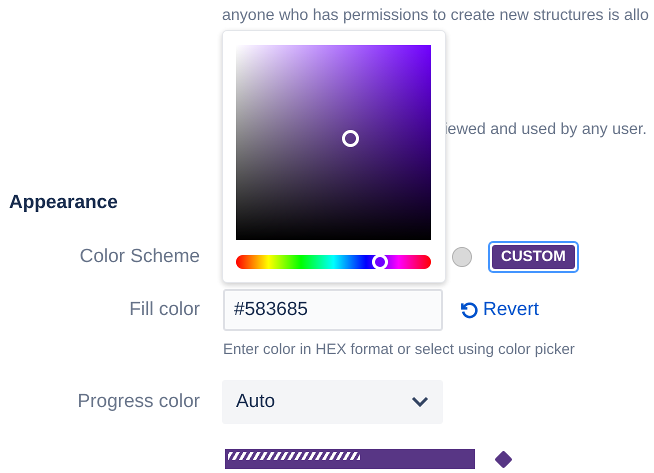  Describe the element at coordinates (140, 256) in the screenshot. I see `field-label: Color Scheme` at that location.